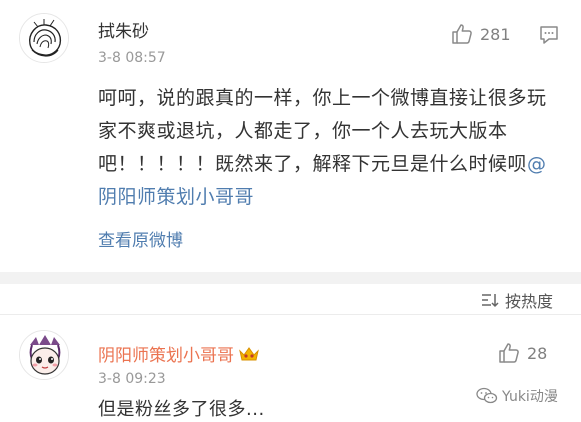  What do you see at coordinates (522, 353) in the screenshot?
I see `like-button: 28` at bounding box center [522, 353].